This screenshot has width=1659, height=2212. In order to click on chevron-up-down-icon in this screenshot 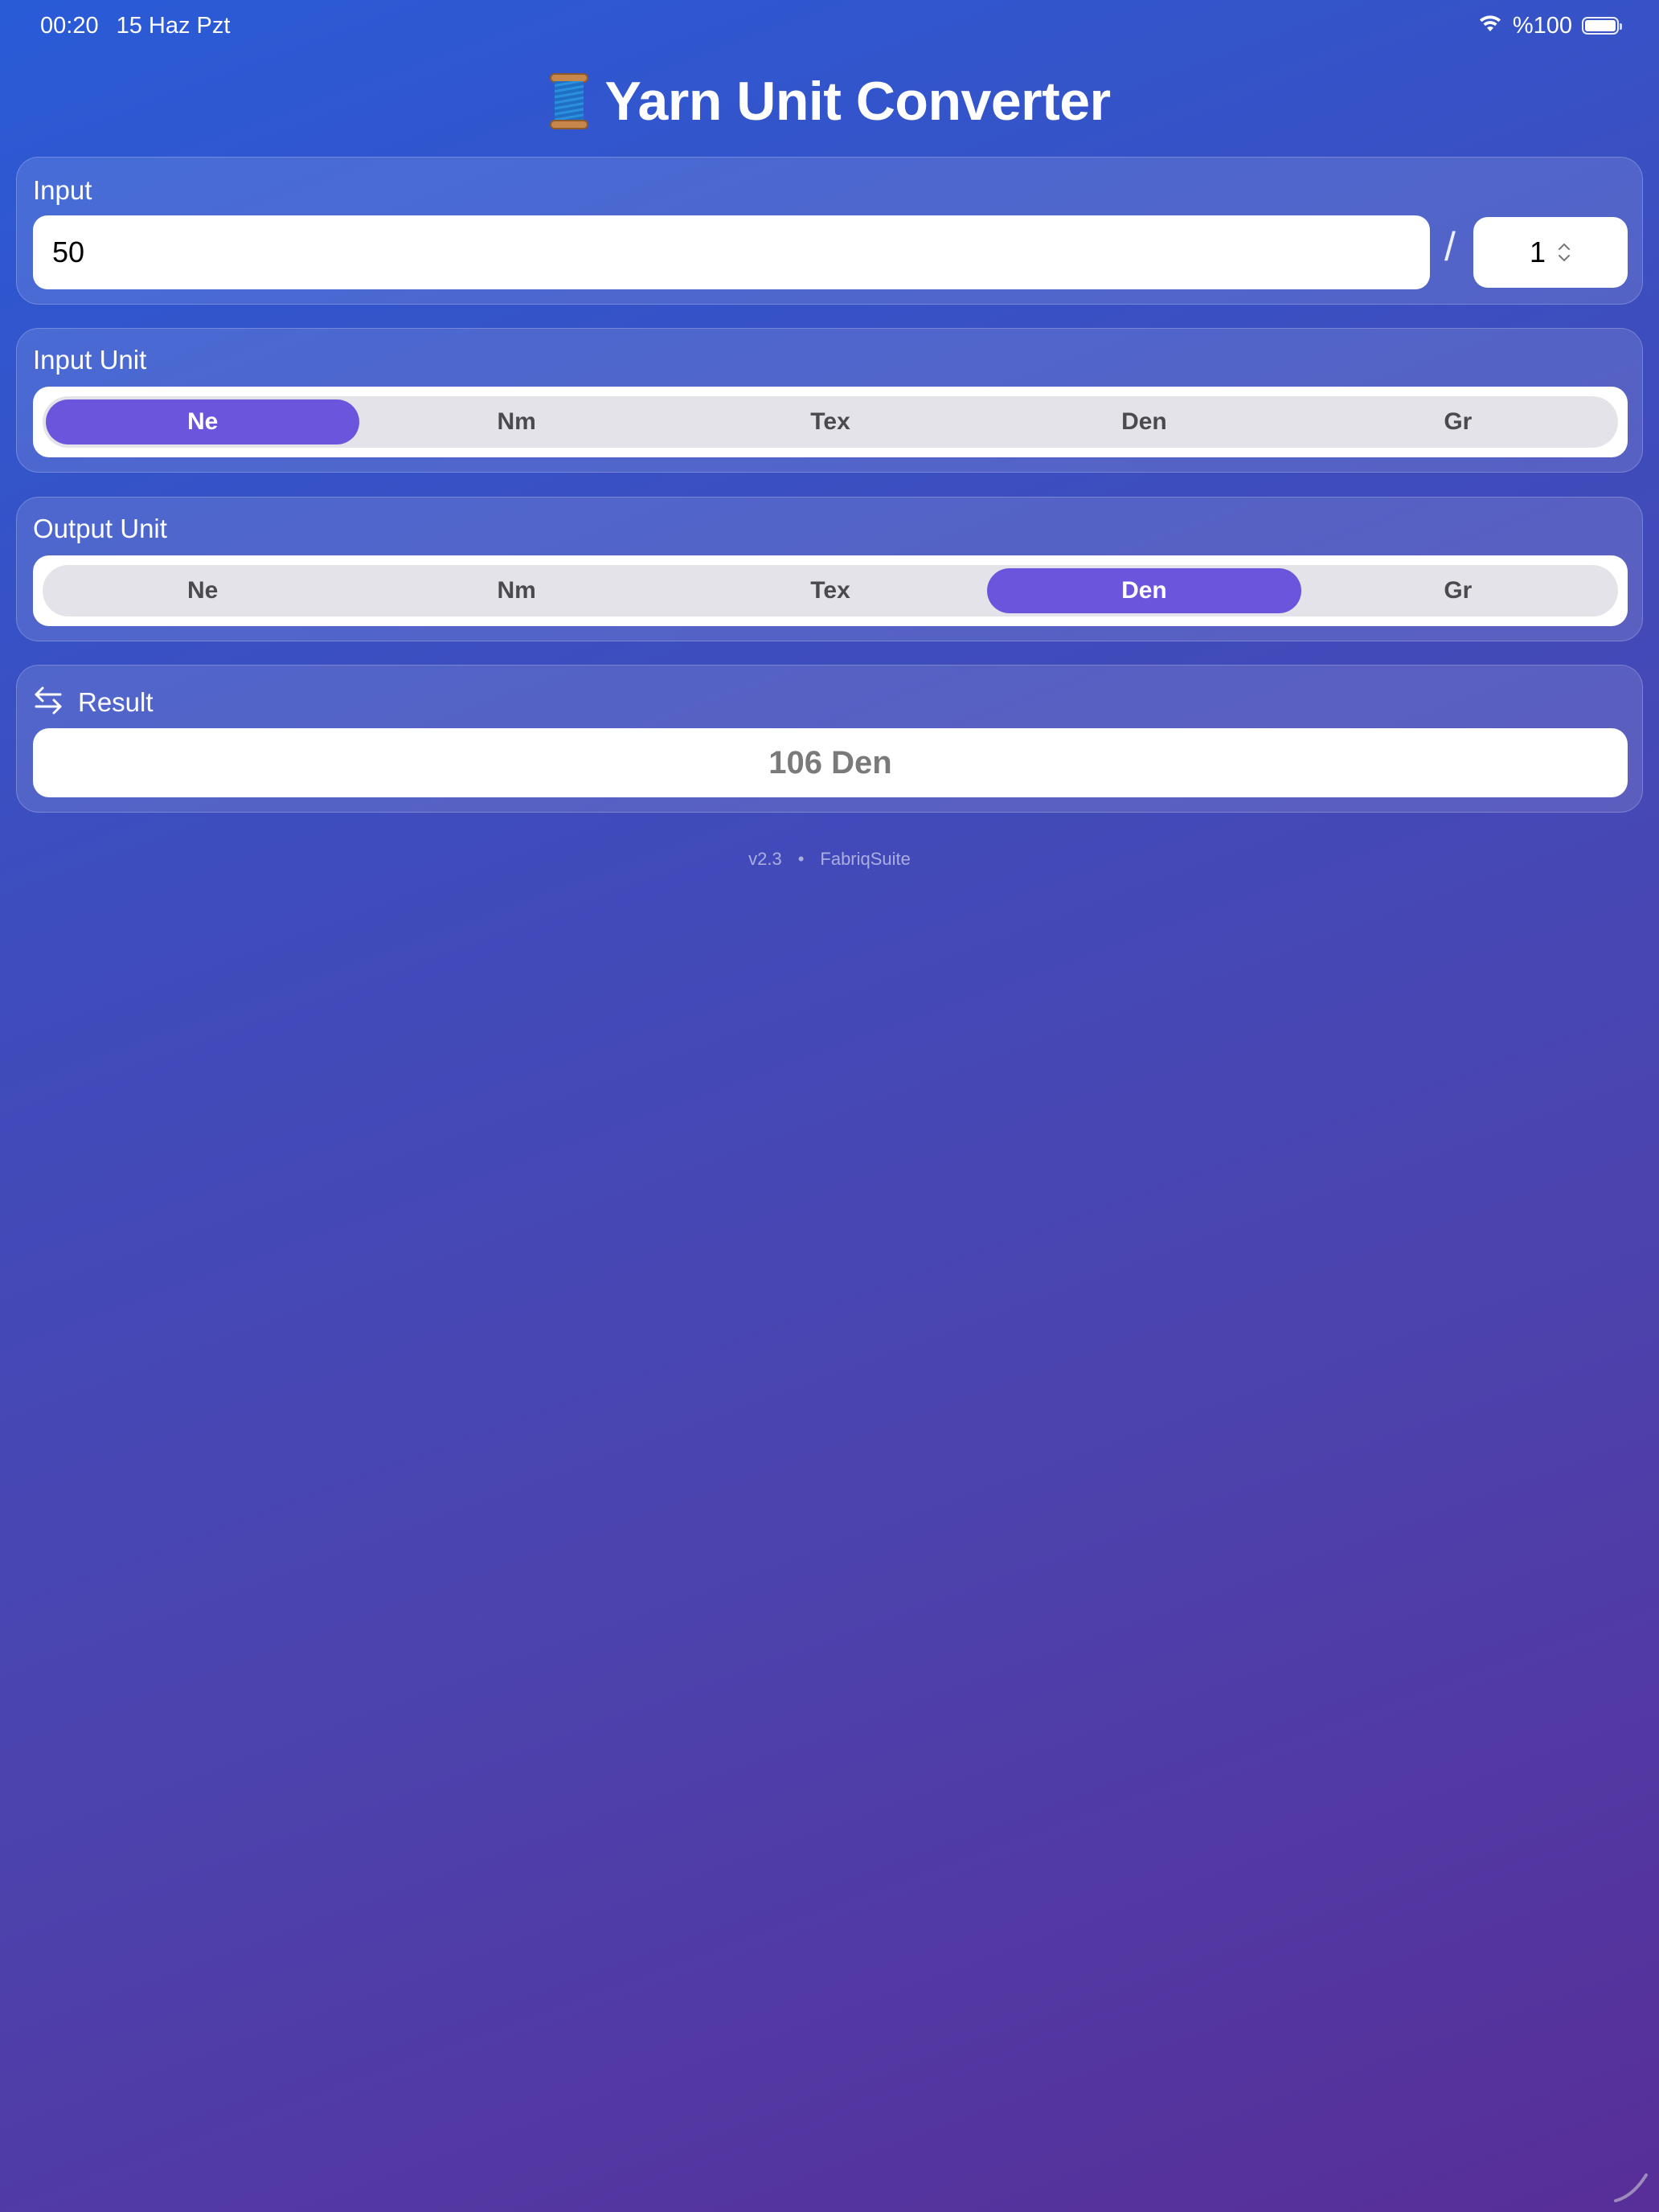, I will do `click(1564, 253)`.